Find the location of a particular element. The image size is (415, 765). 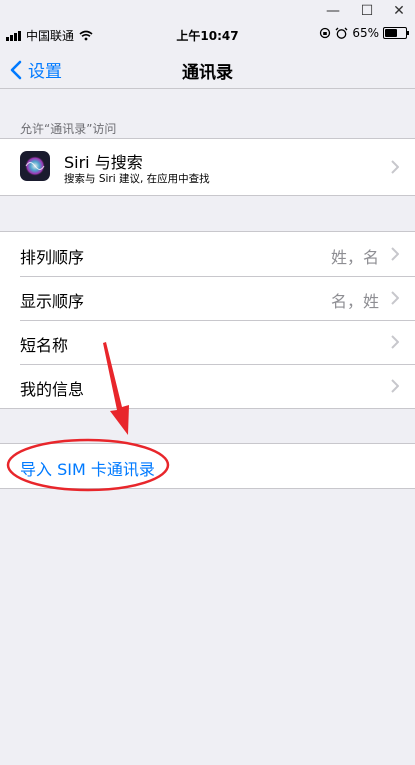

section-header: 允许“通讯录”访问 is located at coordinates (68, 129).